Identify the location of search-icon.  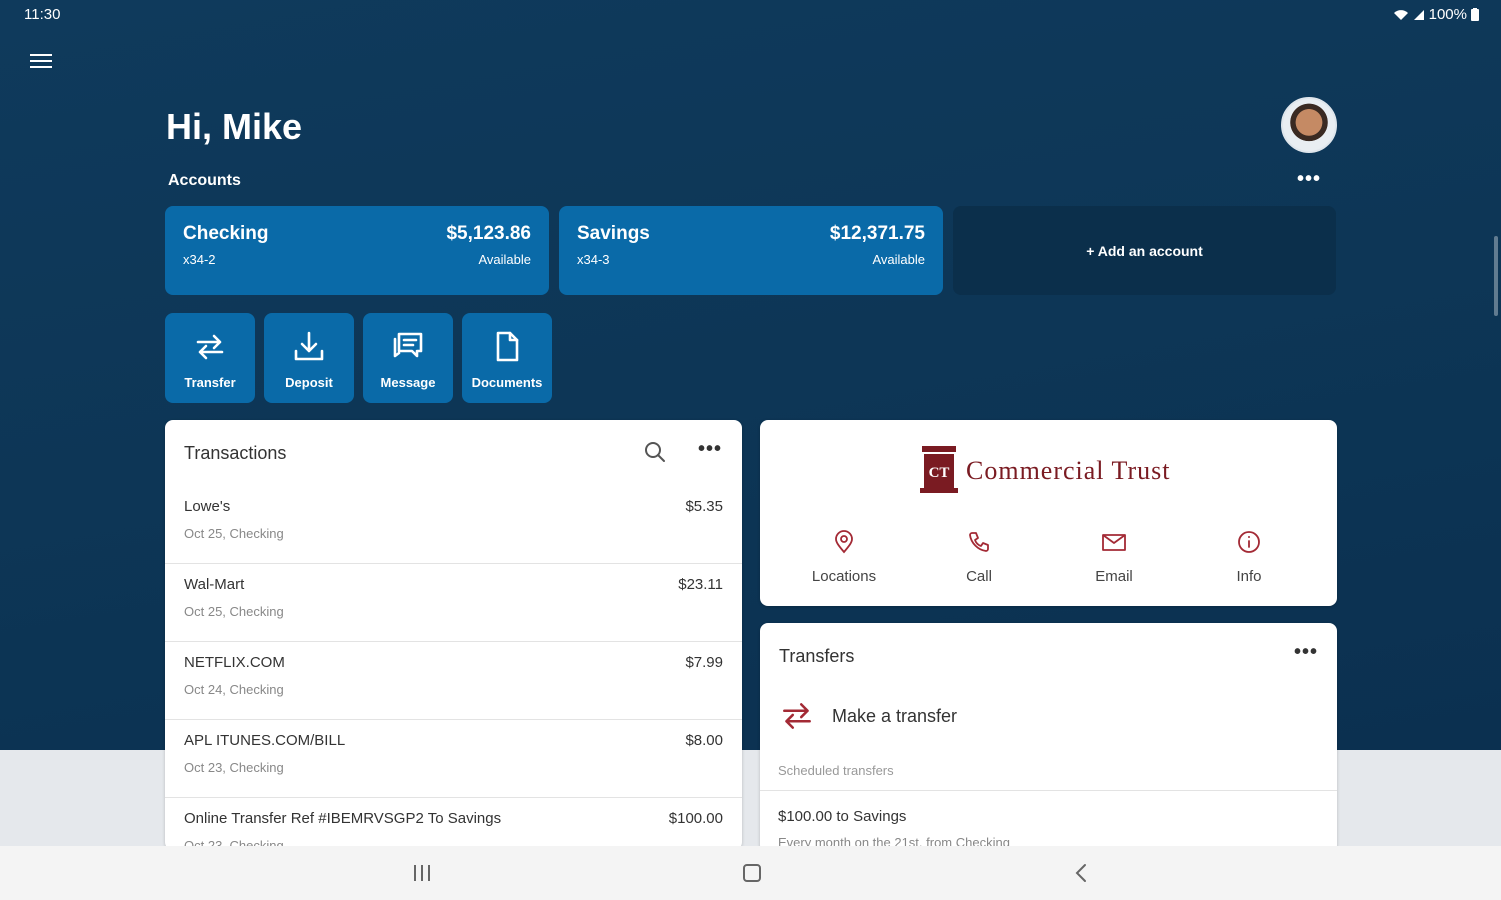
(655, 452).